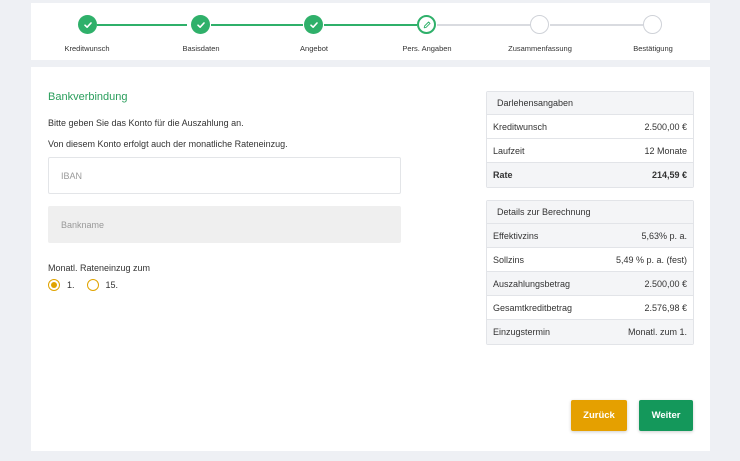 The image size is (740, 461). Describe the element at coordinates (653, 48) in the screenshot. I see `step-label: Bestätigung` at that location.